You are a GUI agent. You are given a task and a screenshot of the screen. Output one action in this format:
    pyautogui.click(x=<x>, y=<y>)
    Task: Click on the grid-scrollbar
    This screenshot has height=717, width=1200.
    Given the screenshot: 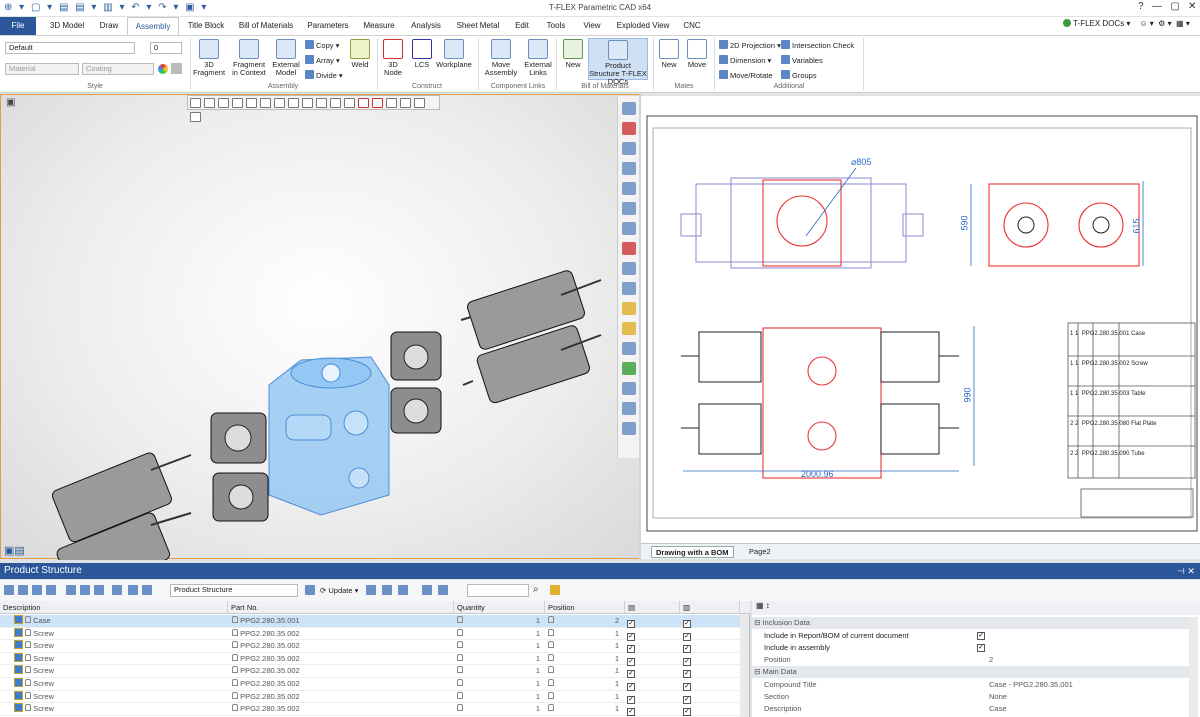 What is the action you would take?
    pyautogui.click(x=744, y=665)
    